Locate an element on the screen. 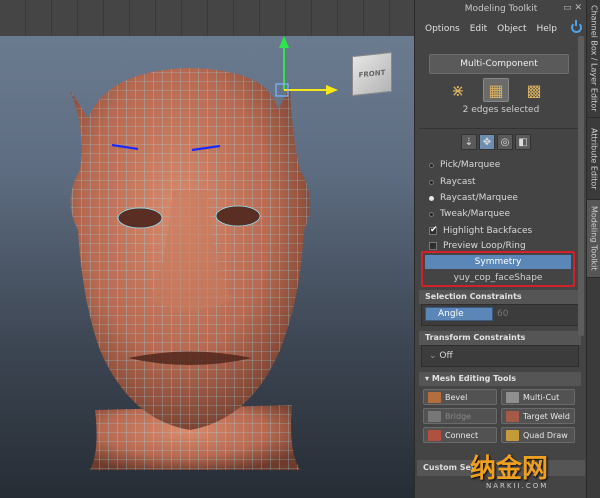 The image size is (600, 498). edge-icon: ▦ is located at coordinates (496, 90).